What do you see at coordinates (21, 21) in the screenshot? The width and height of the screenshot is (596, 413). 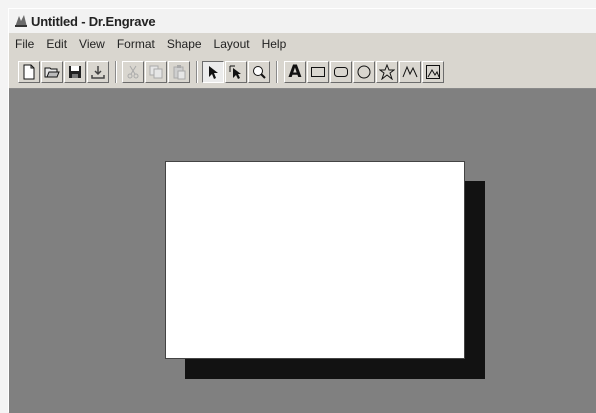 I see `app-logo-icon` at bounding box center [21, 21].